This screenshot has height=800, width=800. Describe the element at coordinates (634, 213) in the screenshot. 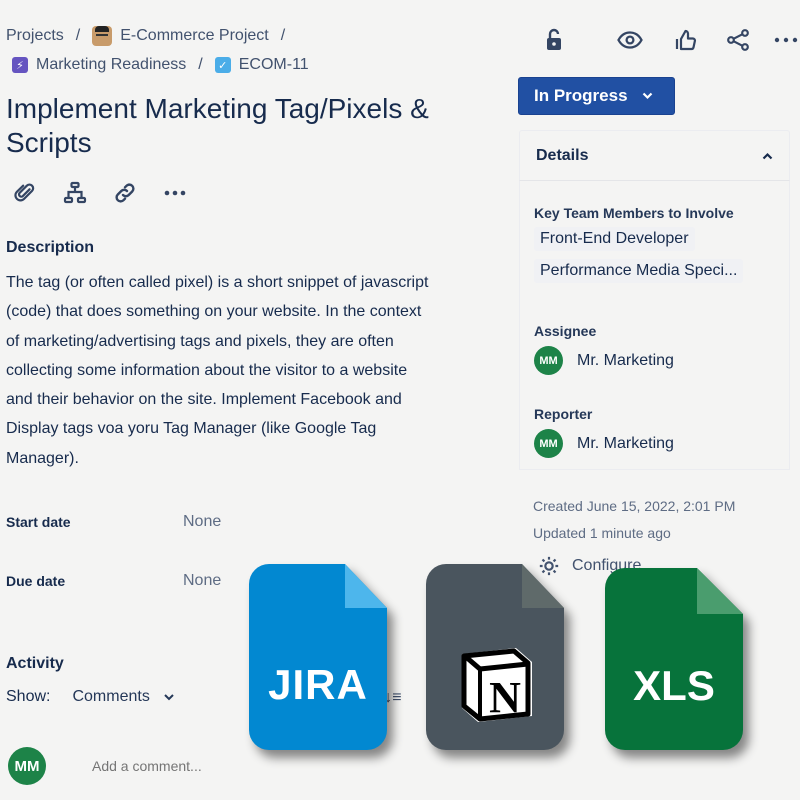

I see `team-members-label: Key Team Members to Involve` at that location.